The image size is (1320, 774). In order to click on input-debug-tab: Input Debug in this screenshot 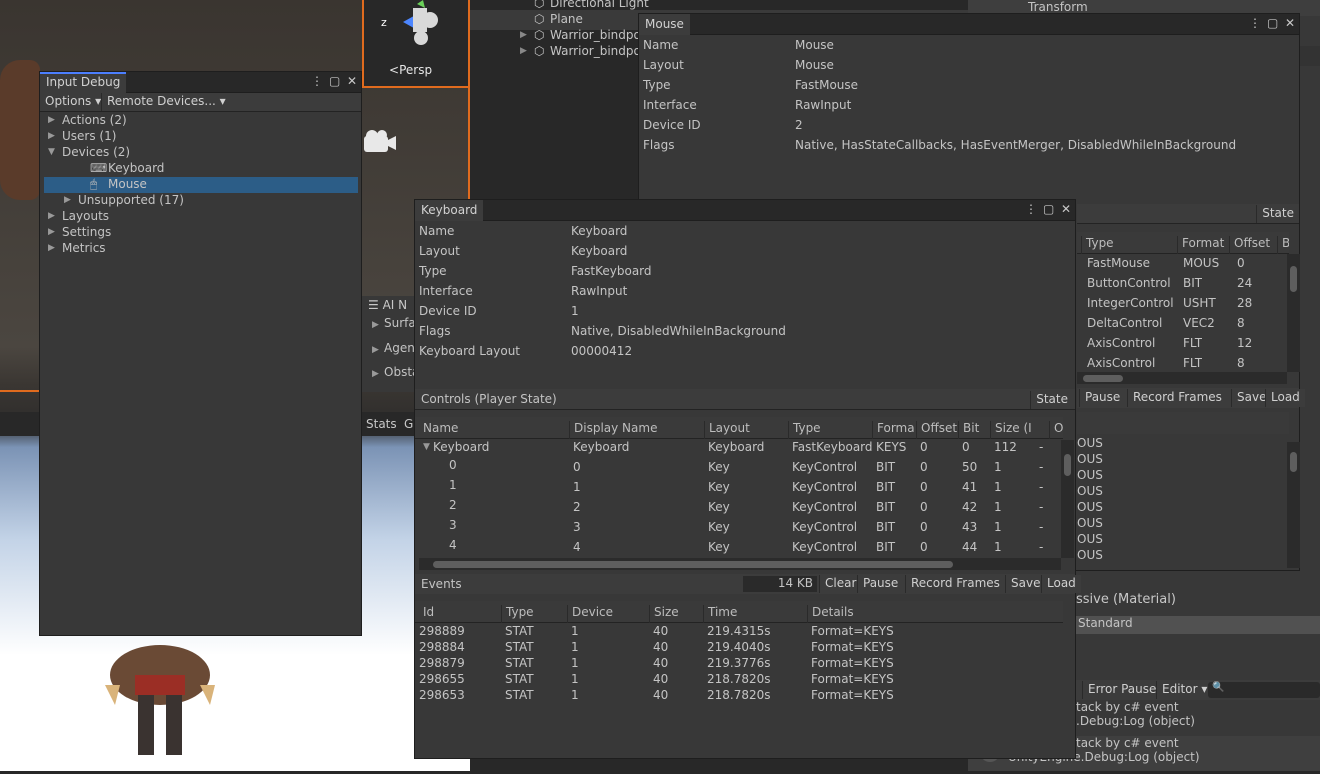, I will do `click(83, 82)`.